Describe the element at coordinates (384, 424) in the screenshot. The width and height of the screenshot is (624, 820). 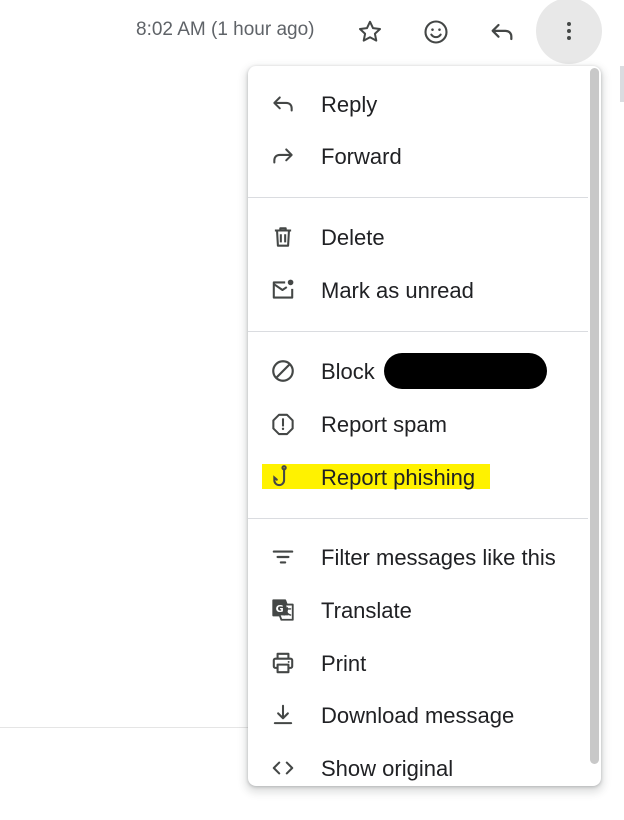
I see `menu-item-label: Report spam` at that location.